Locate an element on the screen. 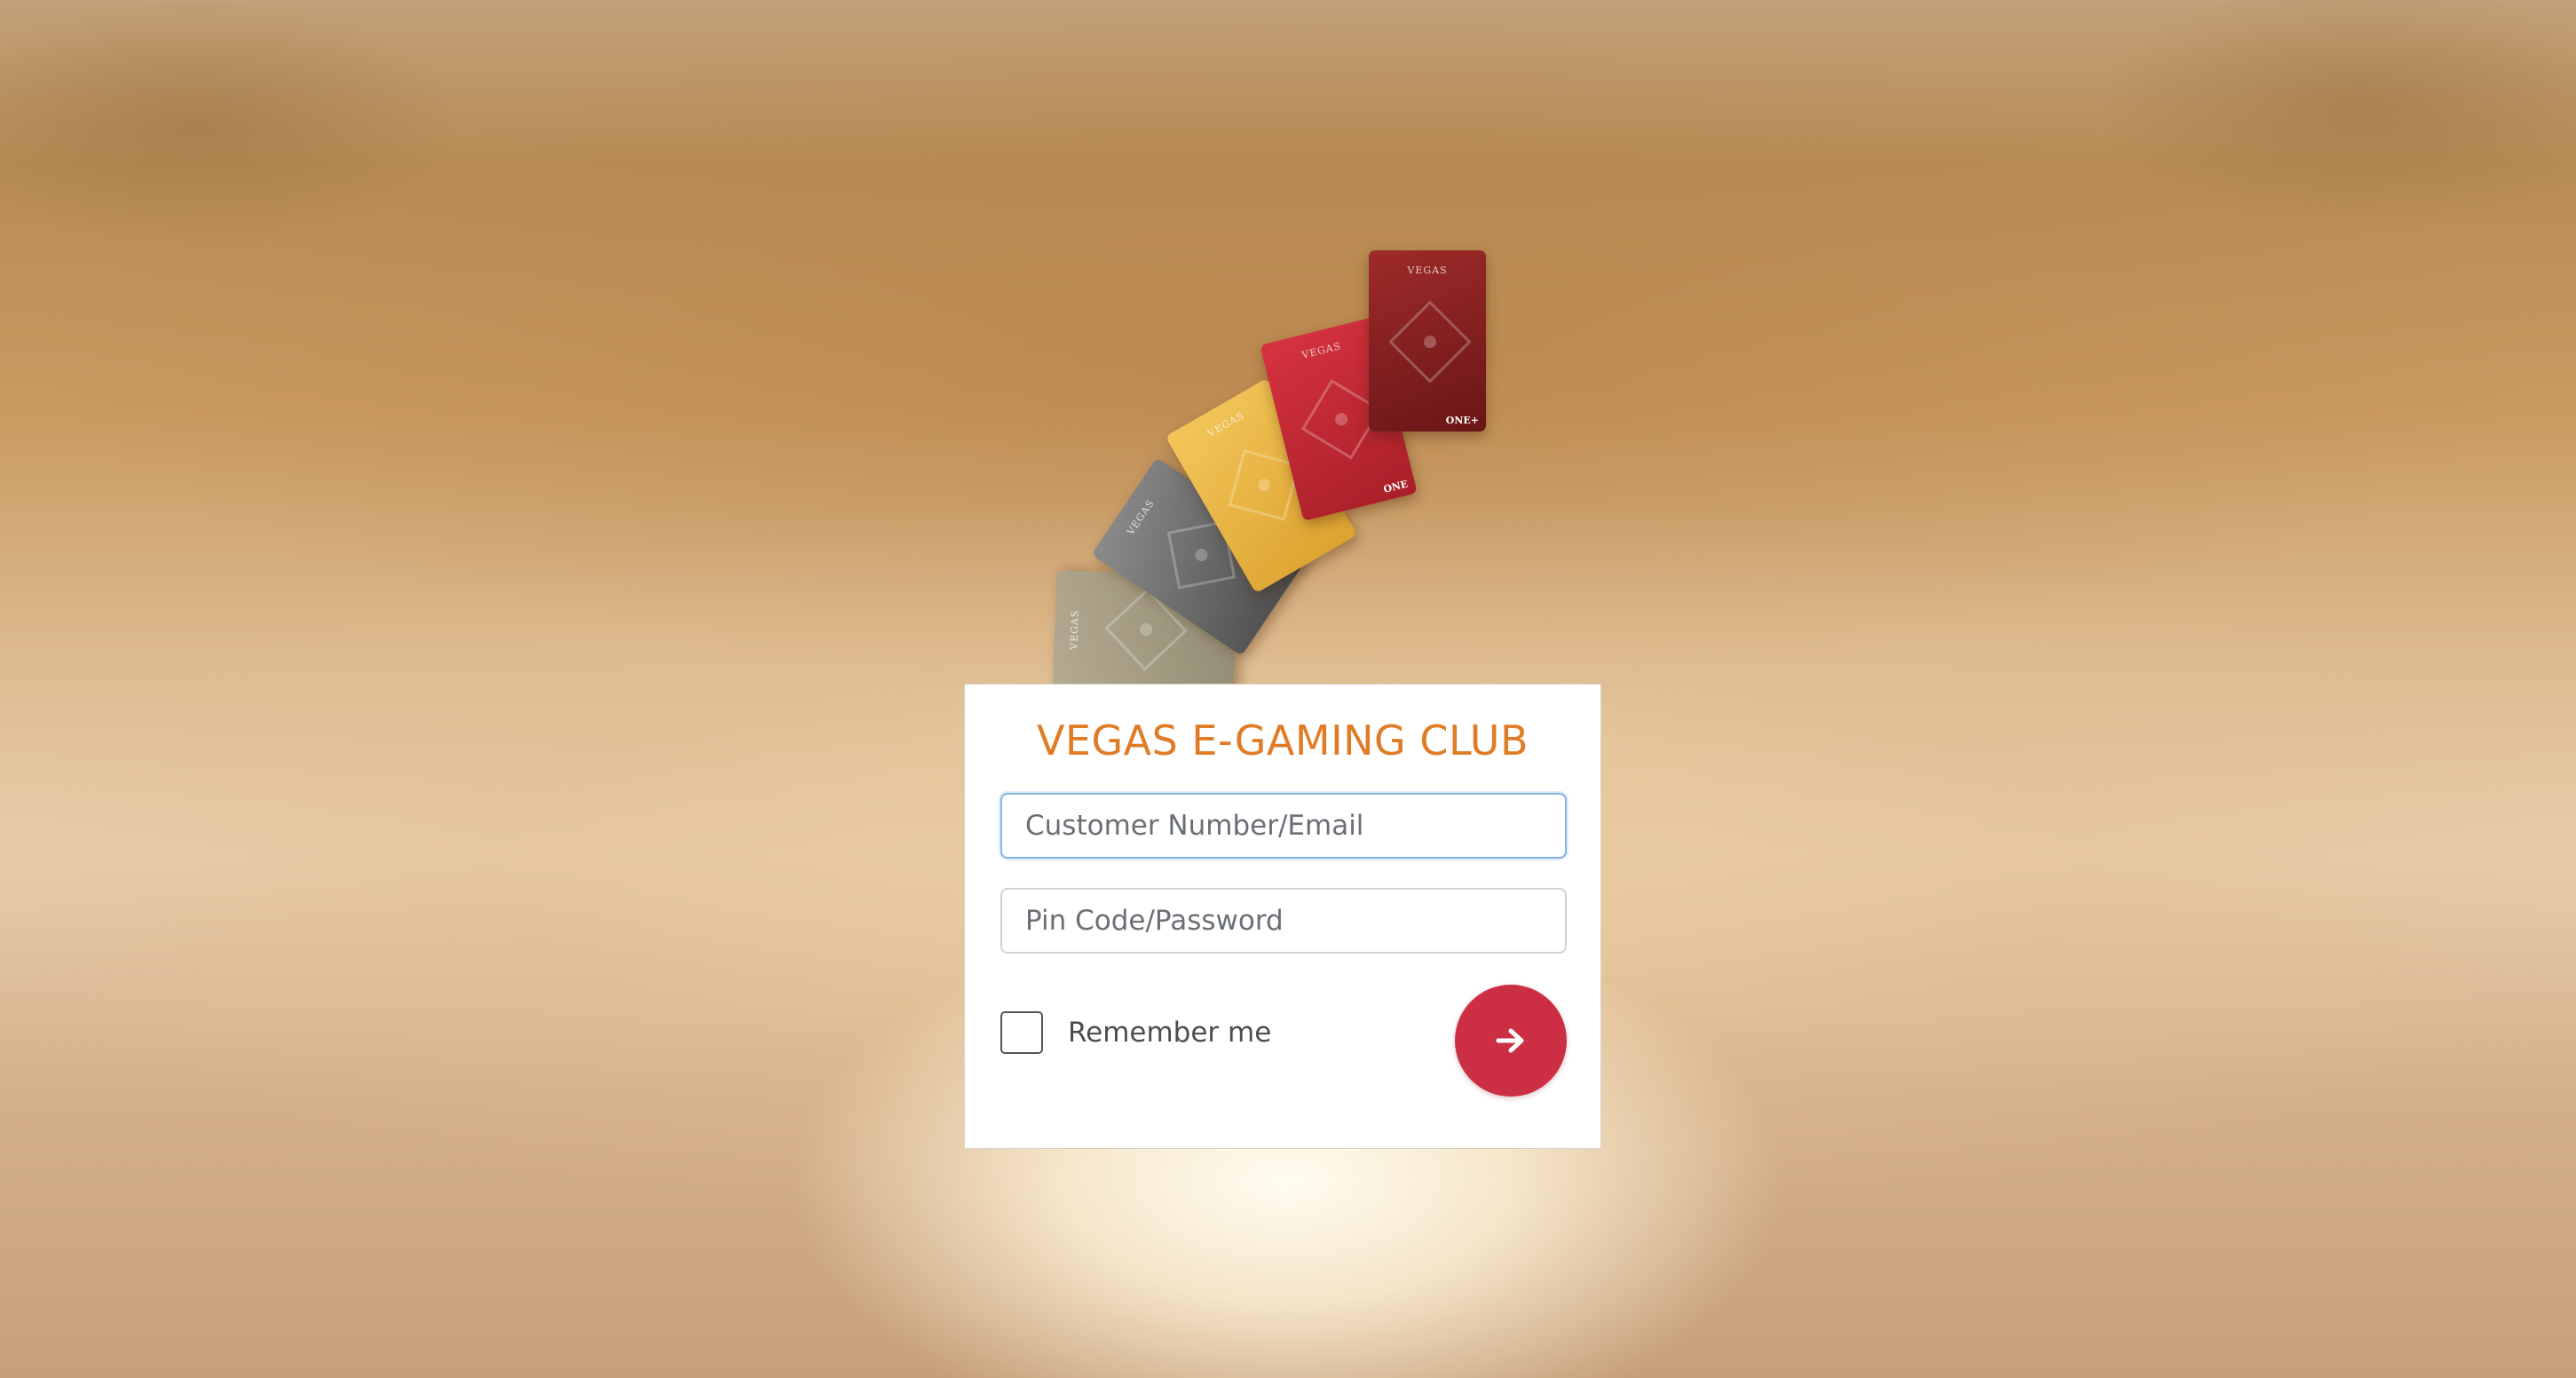 This screenshot has width=2576, height=1378. remember-me-row: Remember me is located at coordinates (1135, 1032).